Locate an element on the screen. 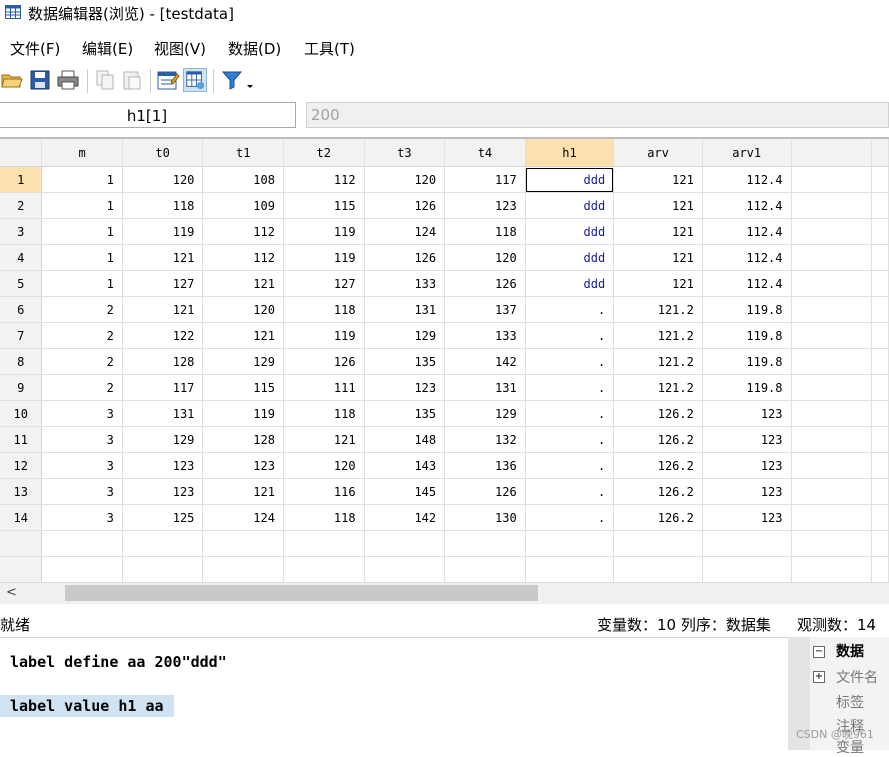  cell-t2: 115 is located at coordinates (324, 205).